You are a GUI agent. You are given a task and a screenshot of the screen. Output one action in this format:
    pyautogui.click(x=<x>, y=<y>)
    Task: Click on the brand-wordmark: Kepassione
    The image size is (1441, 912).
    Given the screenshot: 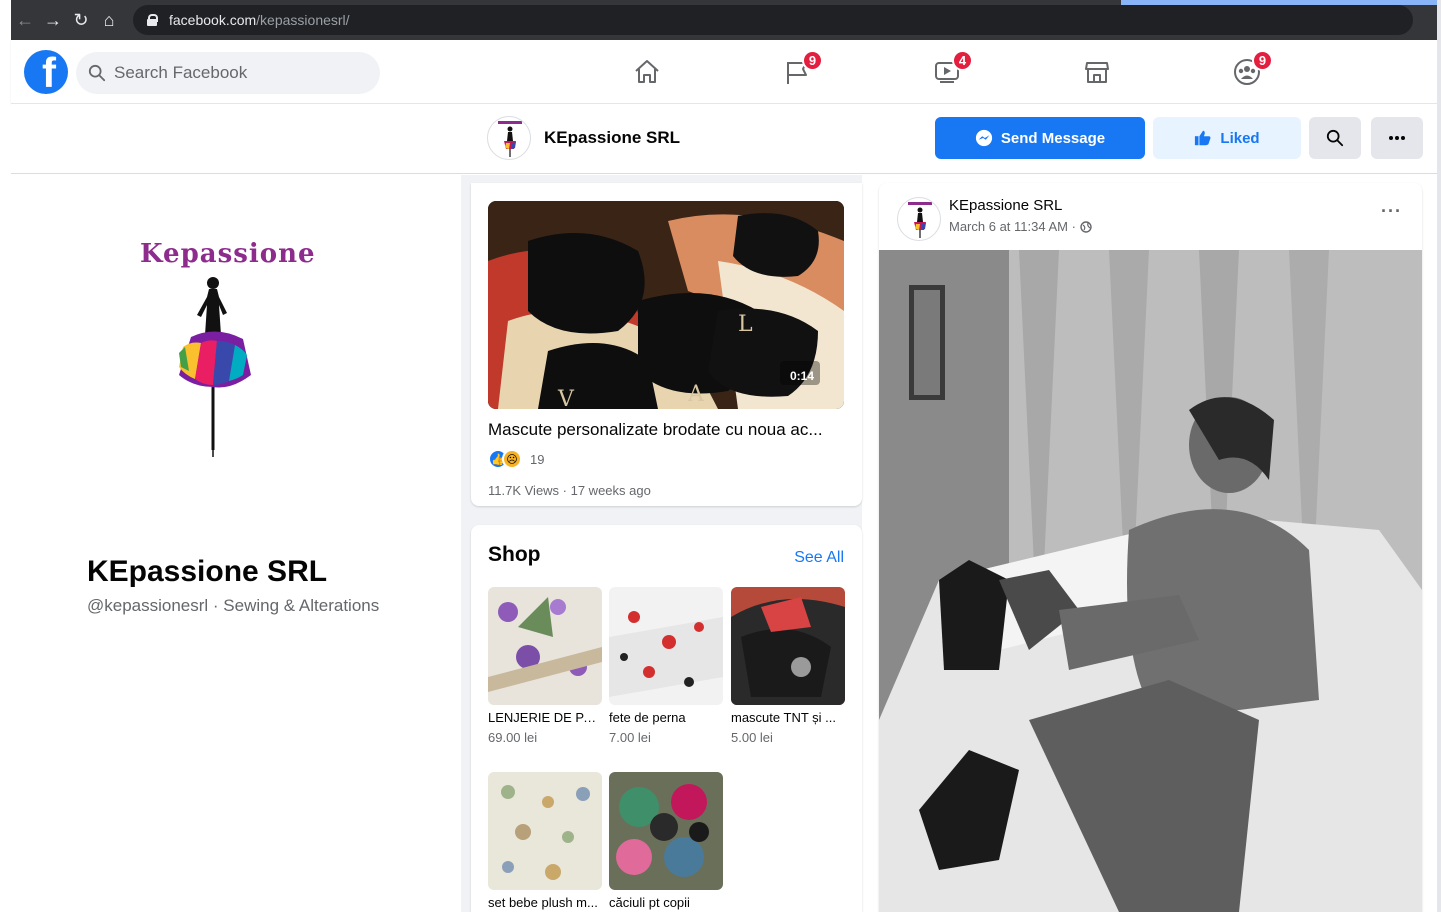 What is the action you would take?
    pyautogui.click(x=228, y=254)
    